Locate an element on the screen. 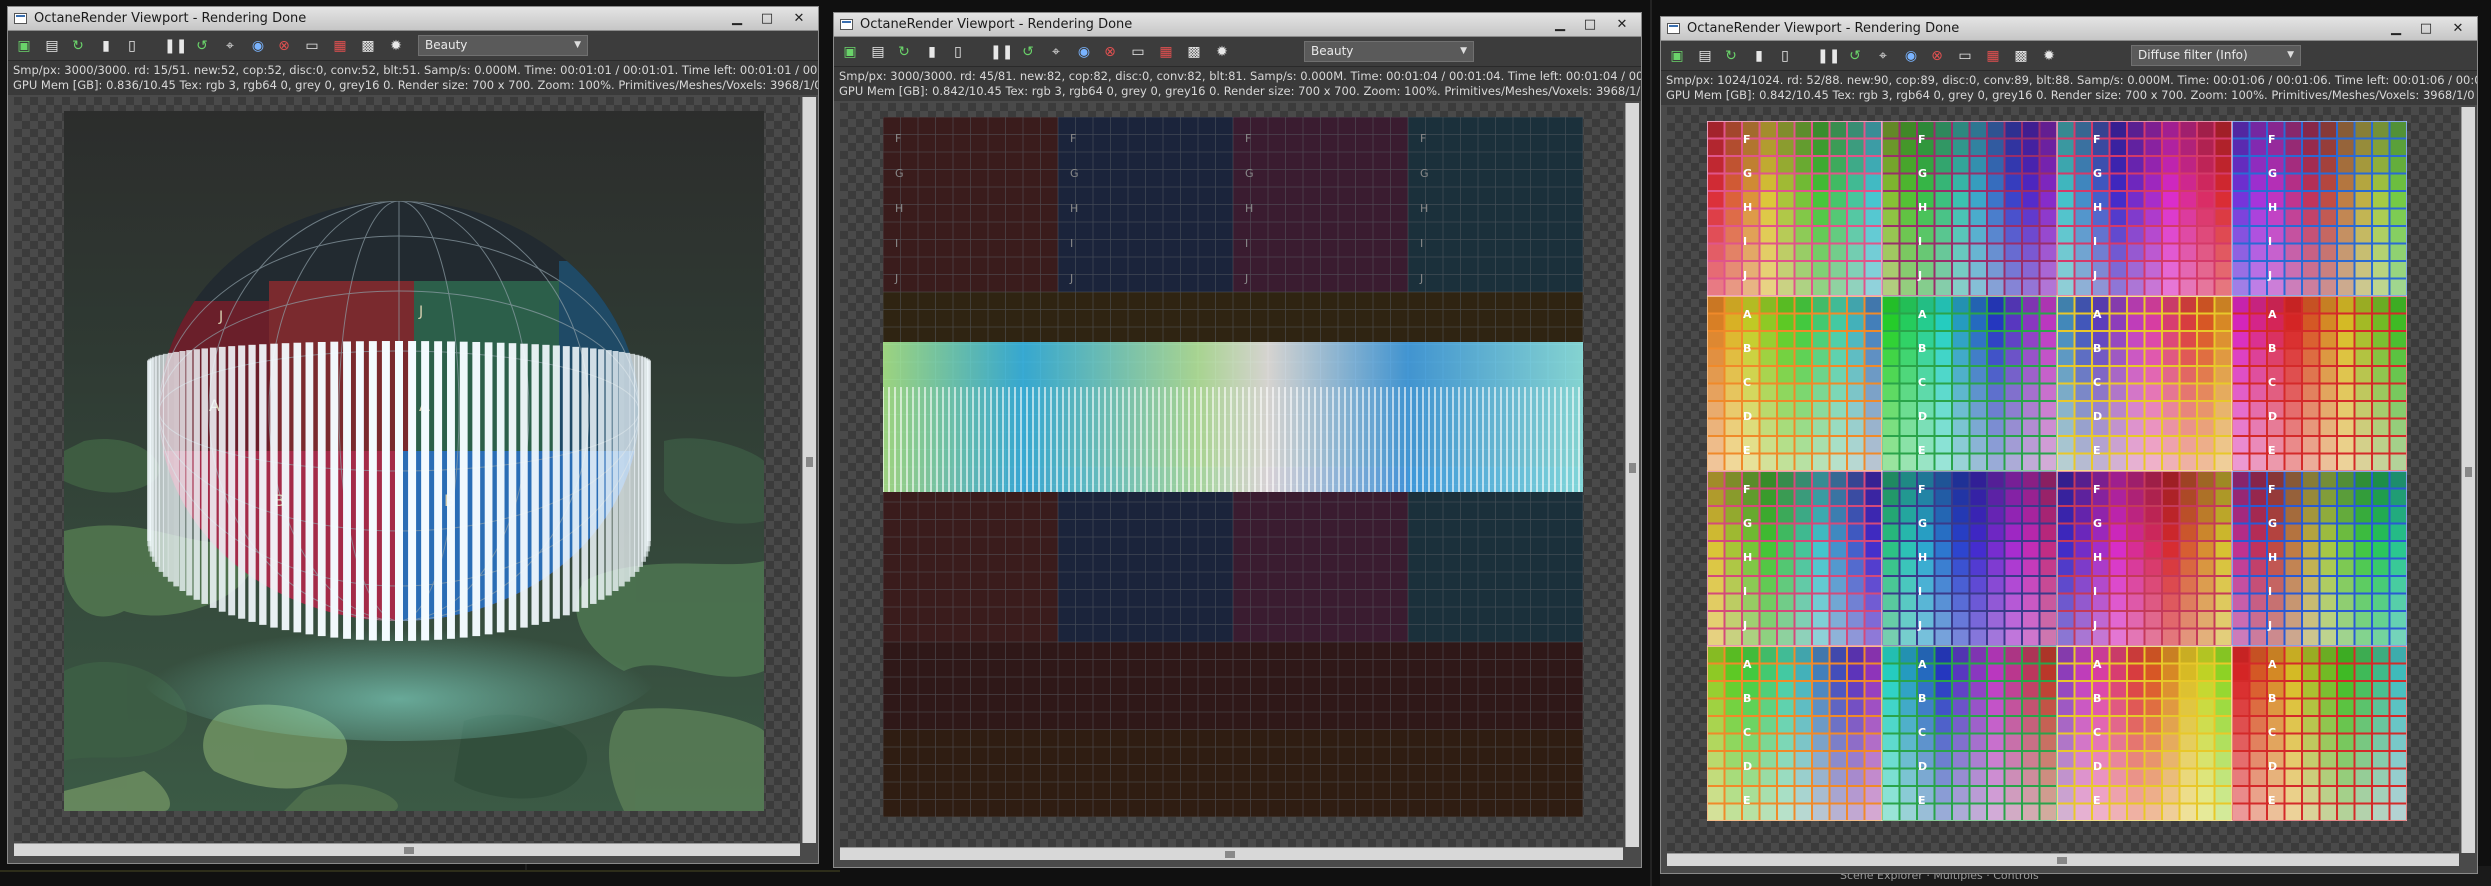 This screenshot has height=886, width=2491. tile-letter: F is located at coordinates (898, 138).